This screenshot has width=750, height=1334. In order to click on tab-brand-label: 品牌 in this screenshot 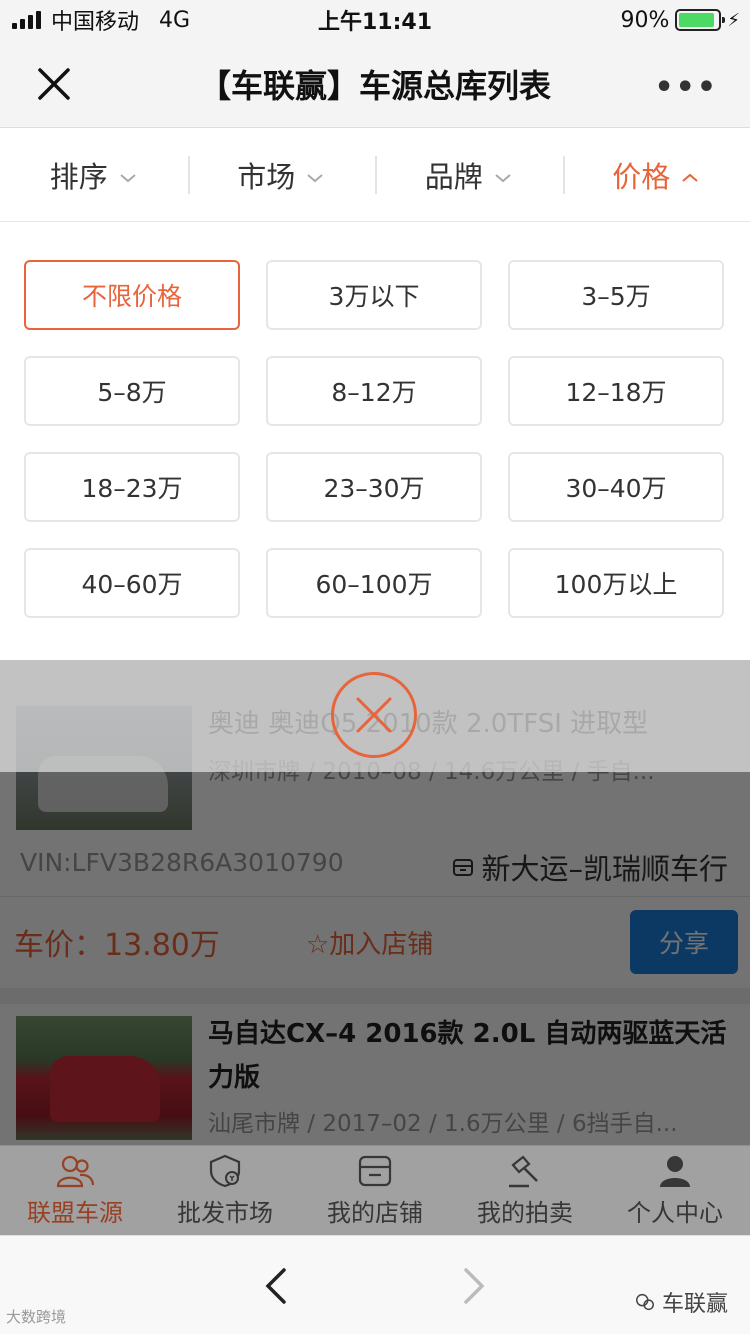, I will do `click(453, 176)`.